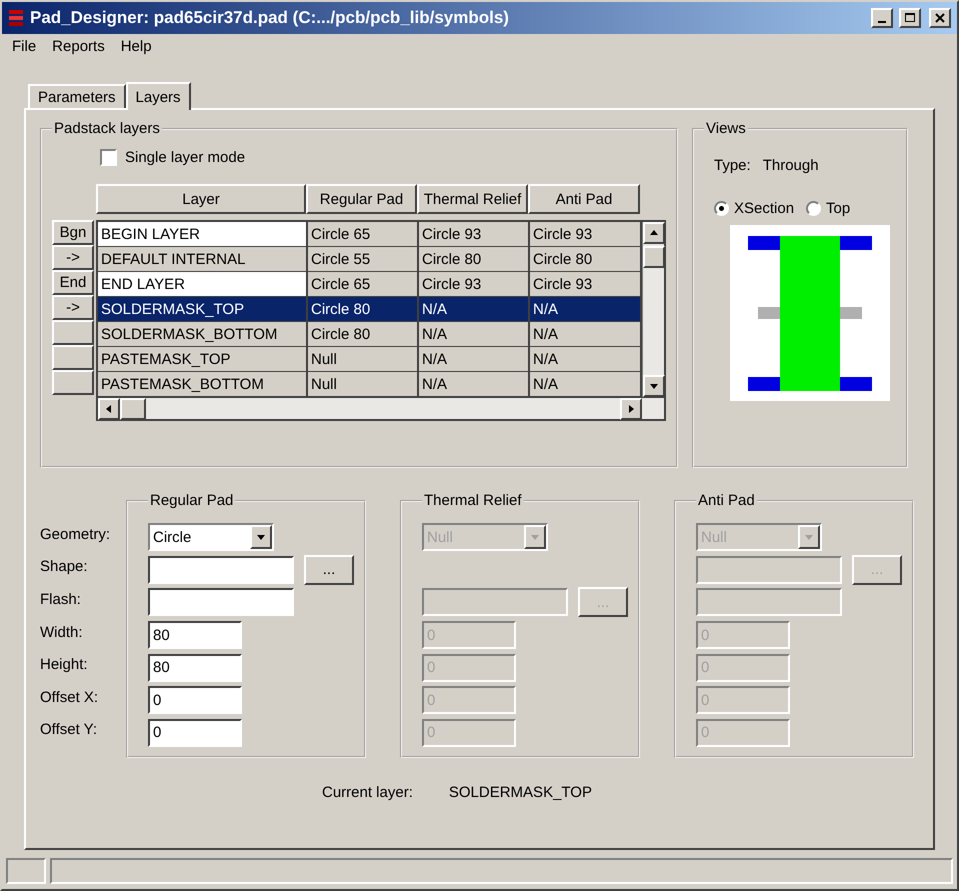  Describe the element at coordinates (472, 199) in the screenshot. I see `column-header: Thermal Relief` at that location.